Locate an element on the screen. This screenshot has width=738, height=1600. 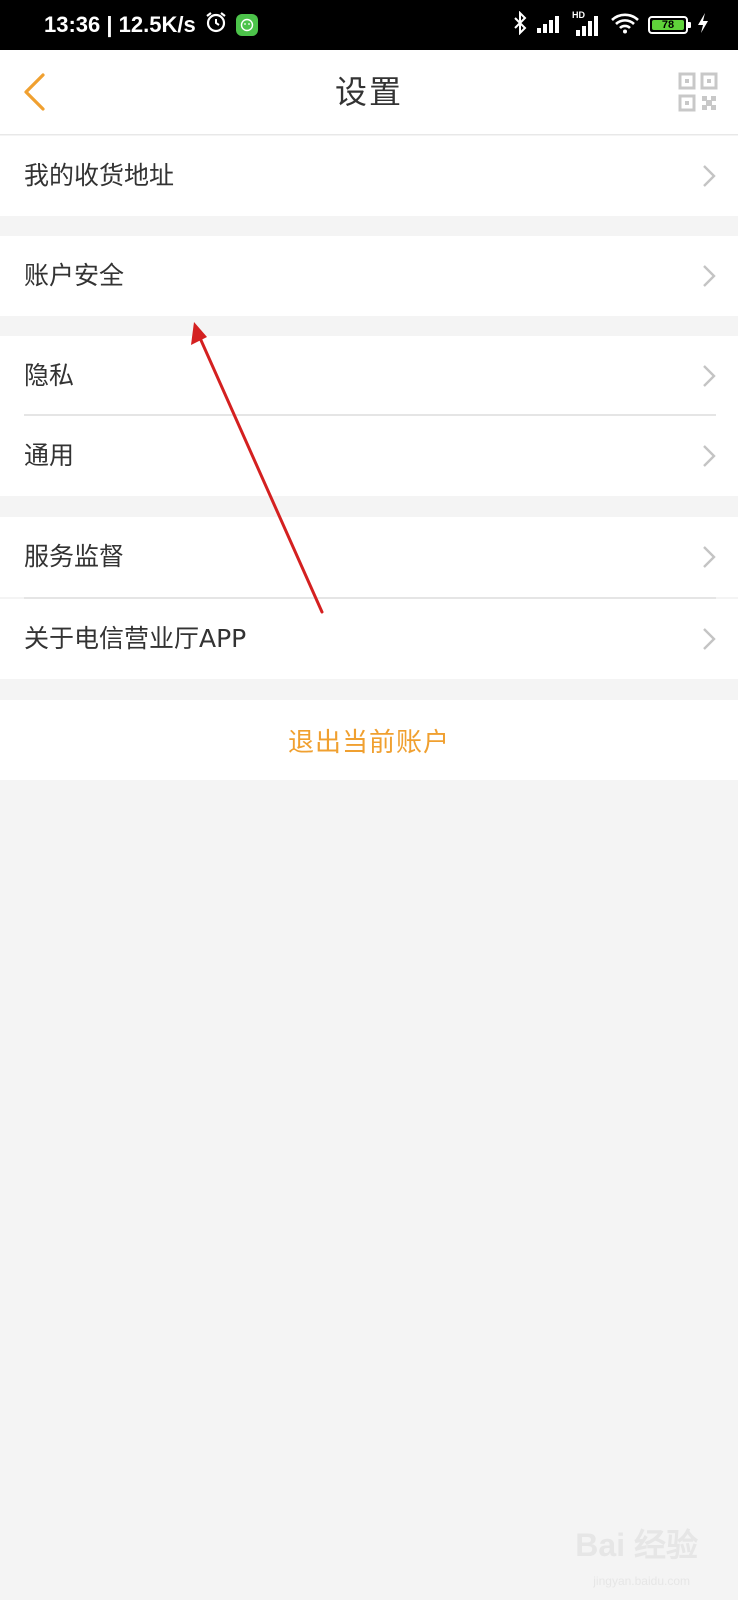
menu-item-service-supervision: 服务监督 is located at coordinates (369, 557).